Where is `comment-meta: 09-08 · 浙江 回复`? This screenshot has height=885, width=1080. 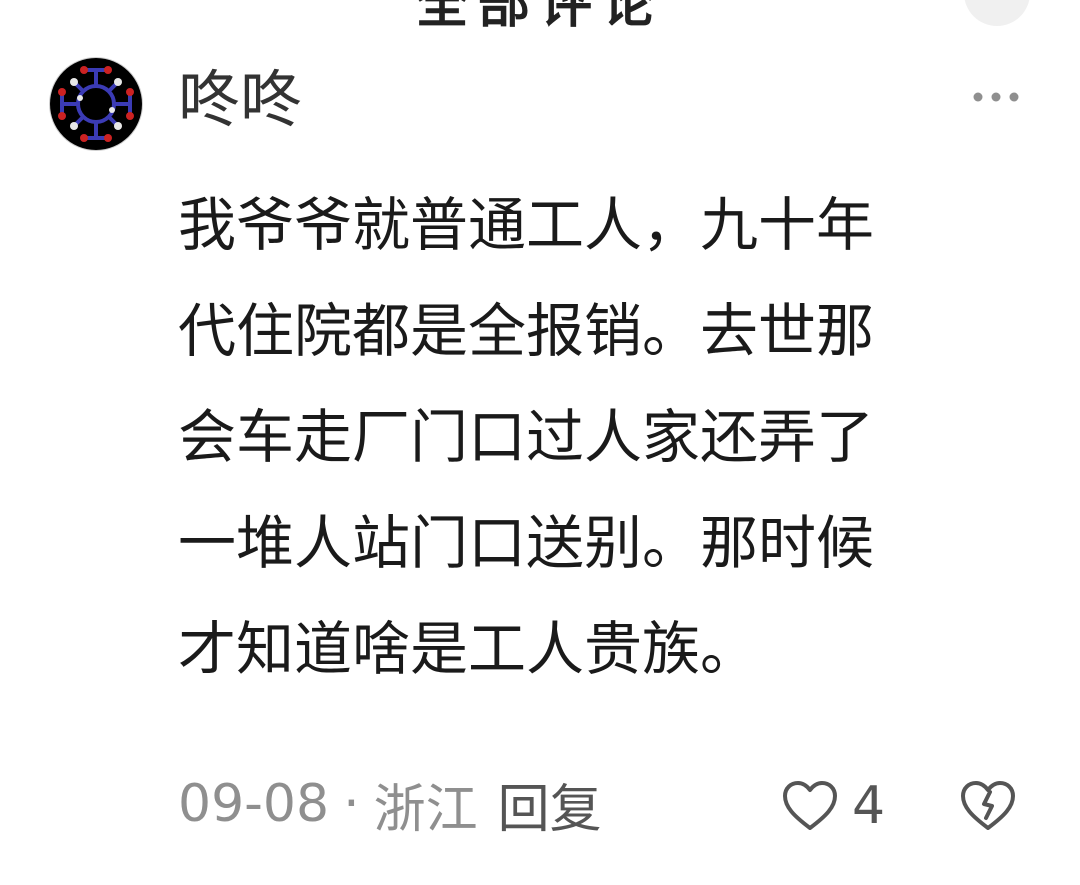 comment-meta: 09-08 · 浙江 回复 is located at coordinates (390, 804).